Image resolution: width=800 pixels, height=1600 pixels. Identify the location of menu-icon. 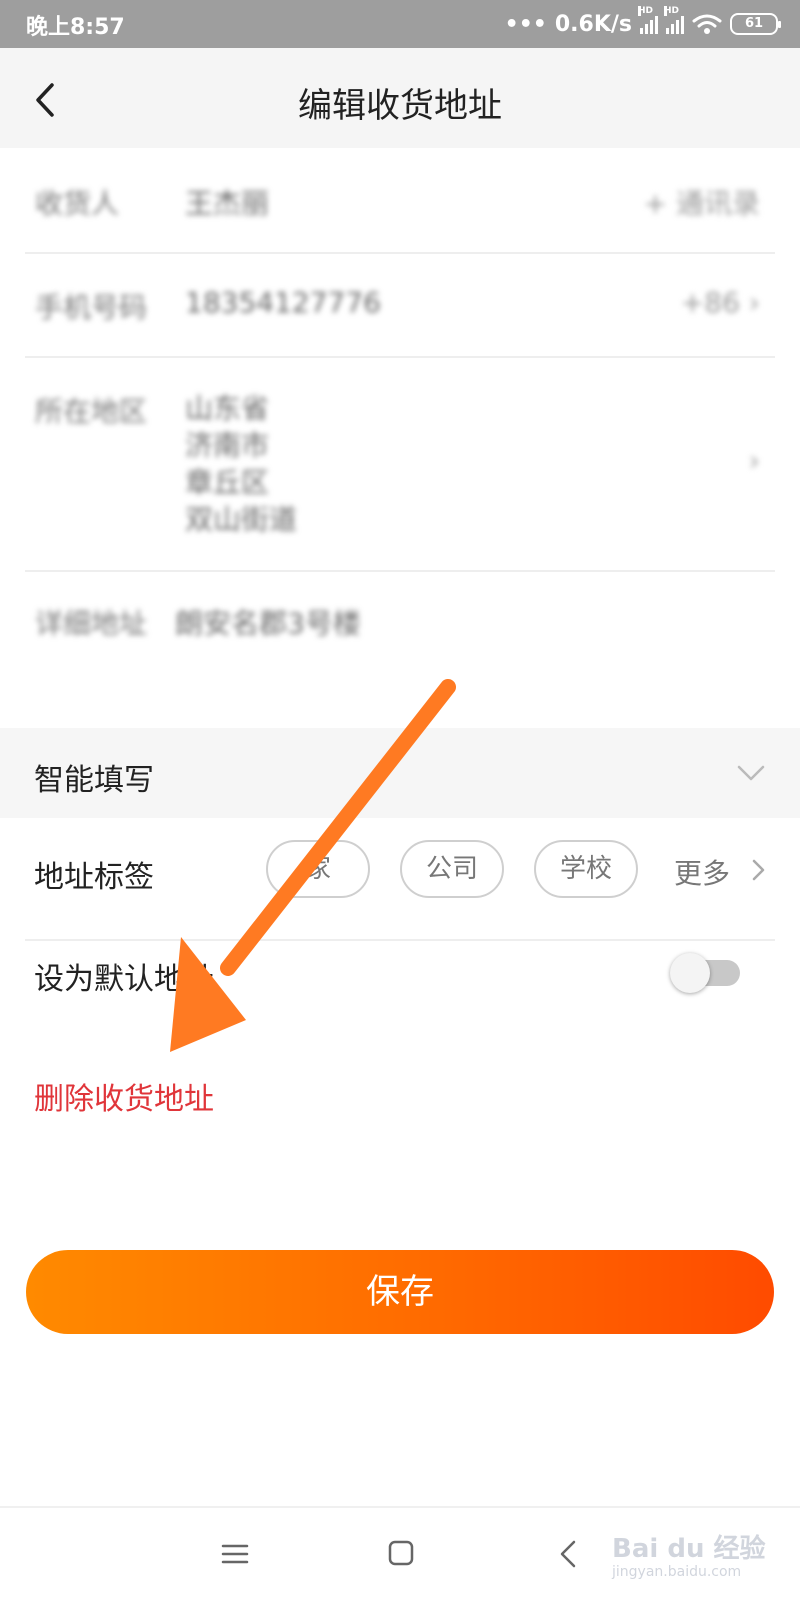
(235, 1554).